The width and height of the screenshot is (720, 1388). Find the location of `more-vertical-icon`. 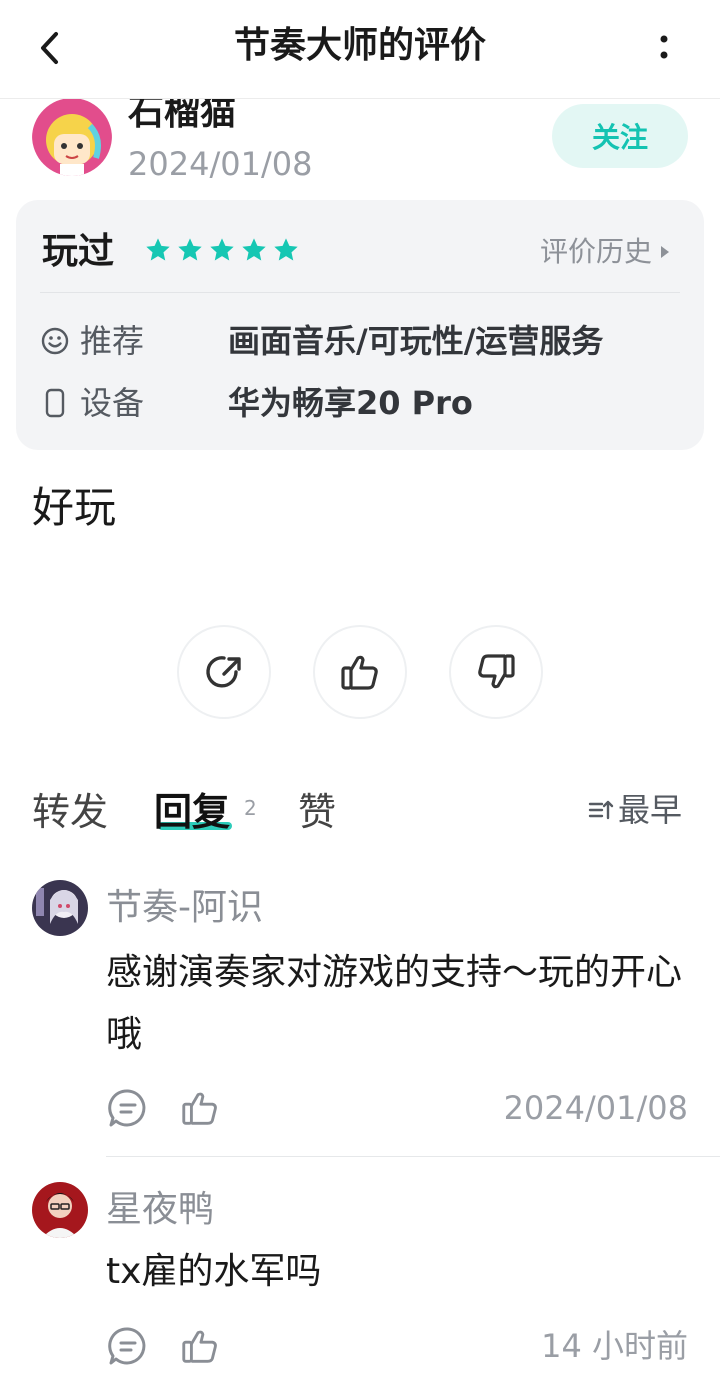

more-vertical-icon is located at coordinates (664, 47).